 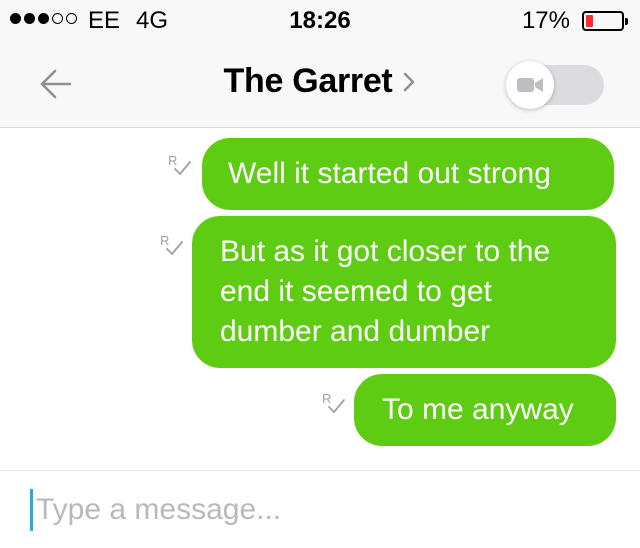 What do you see at coordinates (308, 81) in the screenshot?
I see `conversation-title: The Garret` at bounding box center [308, 81].